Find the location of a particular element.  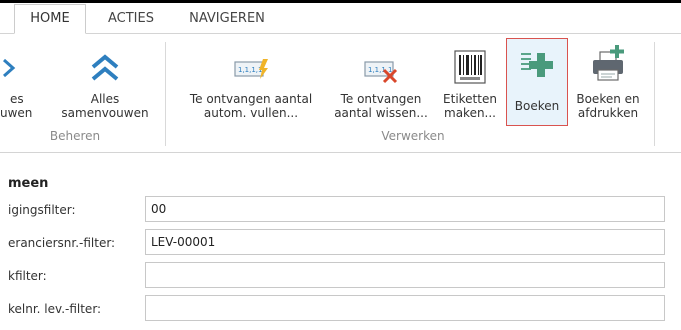

chevron-up-double-icon is located at coordinates (105, 67).